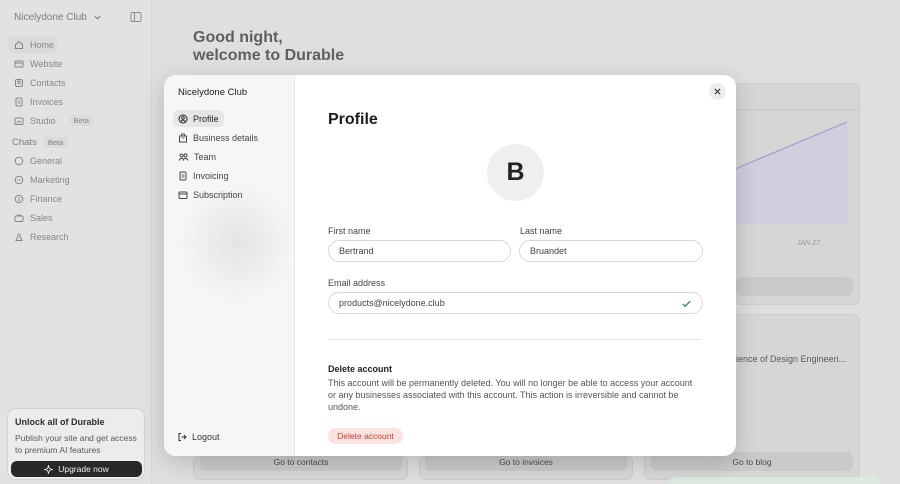 The image size is (900, 484). I want to click on divider, so click(515, 339).